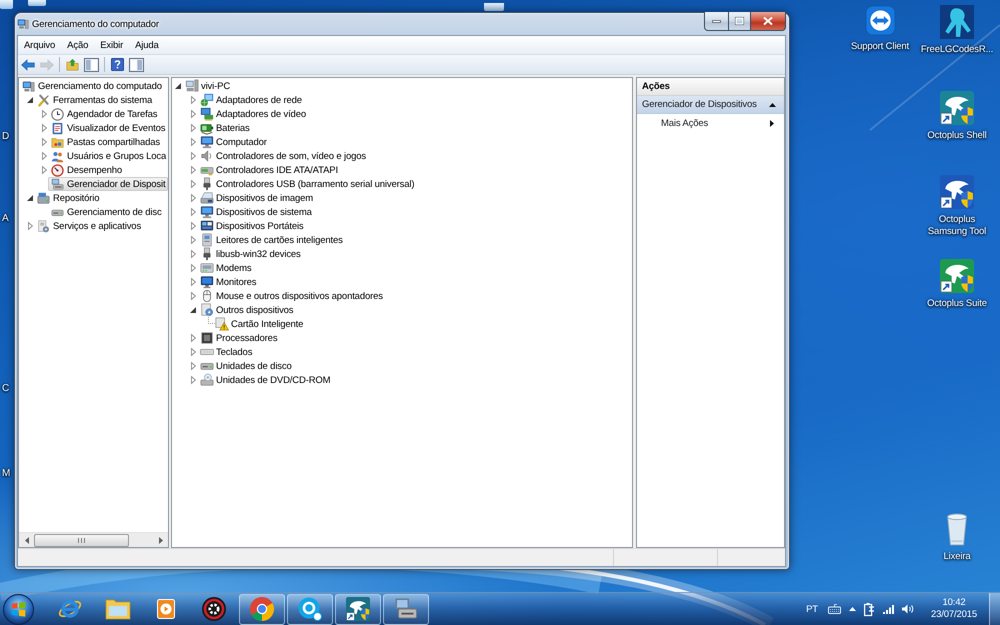 The image size is (1000, 625). Describe the element at coordinates (710, 105) in the screenshot. I see `section-header: Gerenciador de Dispositivos` at that location.